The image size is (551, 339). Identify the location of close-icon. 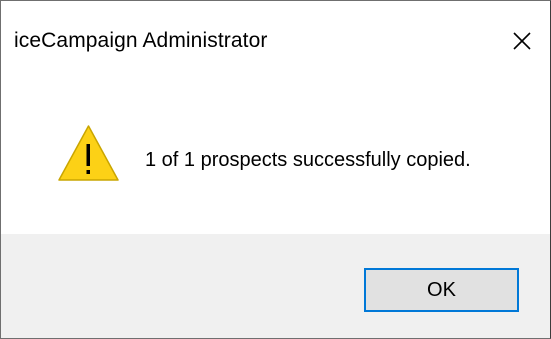
(522, 41).